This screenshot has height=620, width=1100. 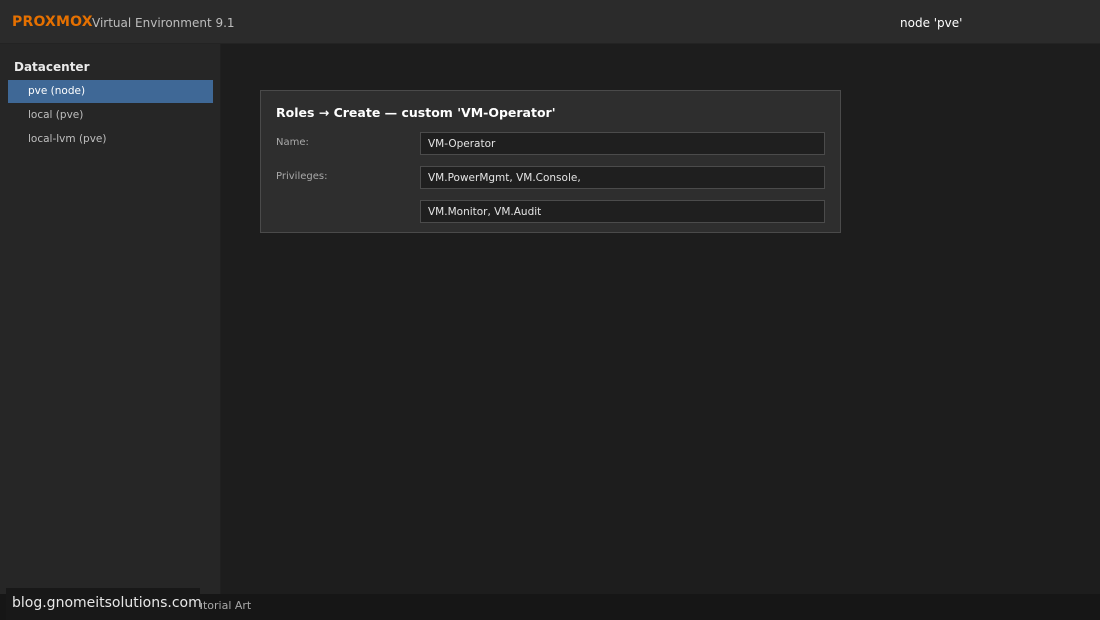 What do you see at coordinates (110, 139) in the screenshot?
I see `tree-item-local-lvm: local-lvm (pve)` at bounding box center [110, 139].